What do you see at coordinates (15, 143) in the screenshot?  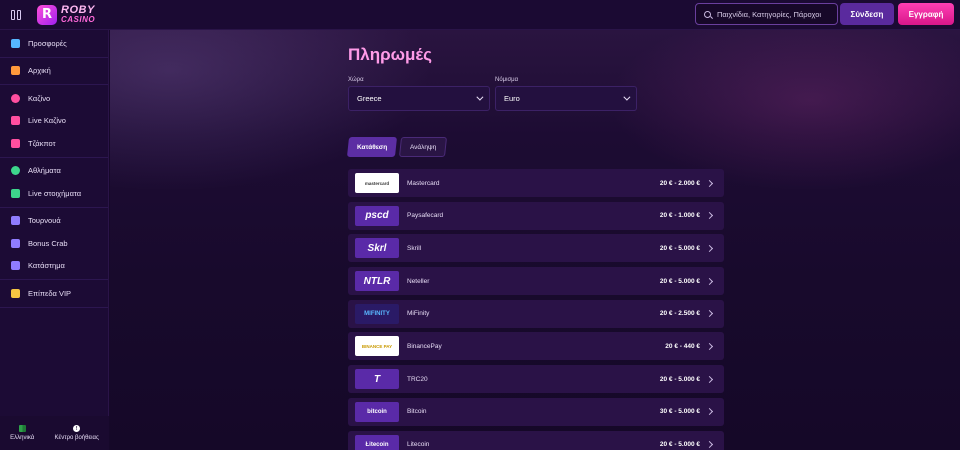 I see `seven-icon` at bounding box center [15, 143].